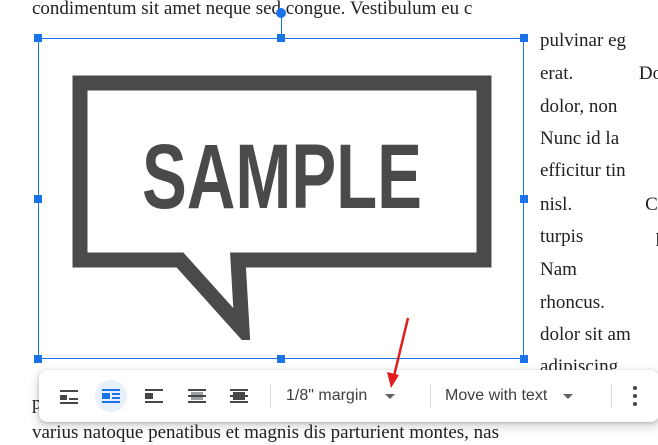  I want to click on right-text-word: Nam, so click(558, 269).